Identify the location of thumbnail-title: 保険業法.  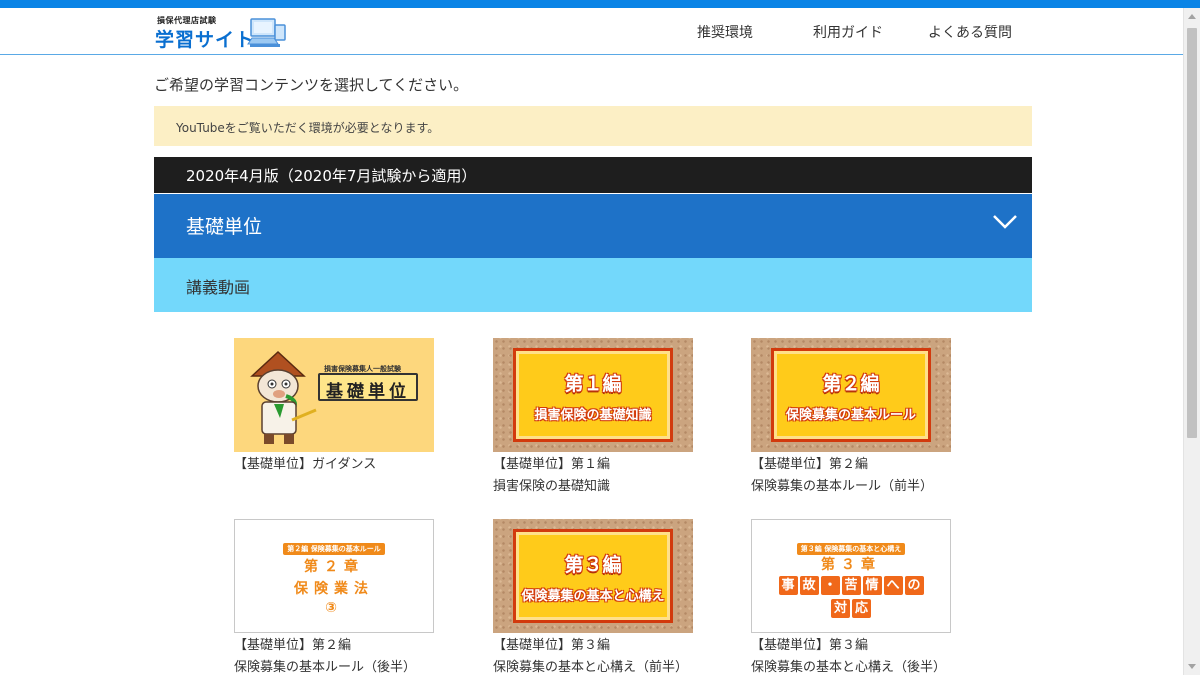
(334, 589).